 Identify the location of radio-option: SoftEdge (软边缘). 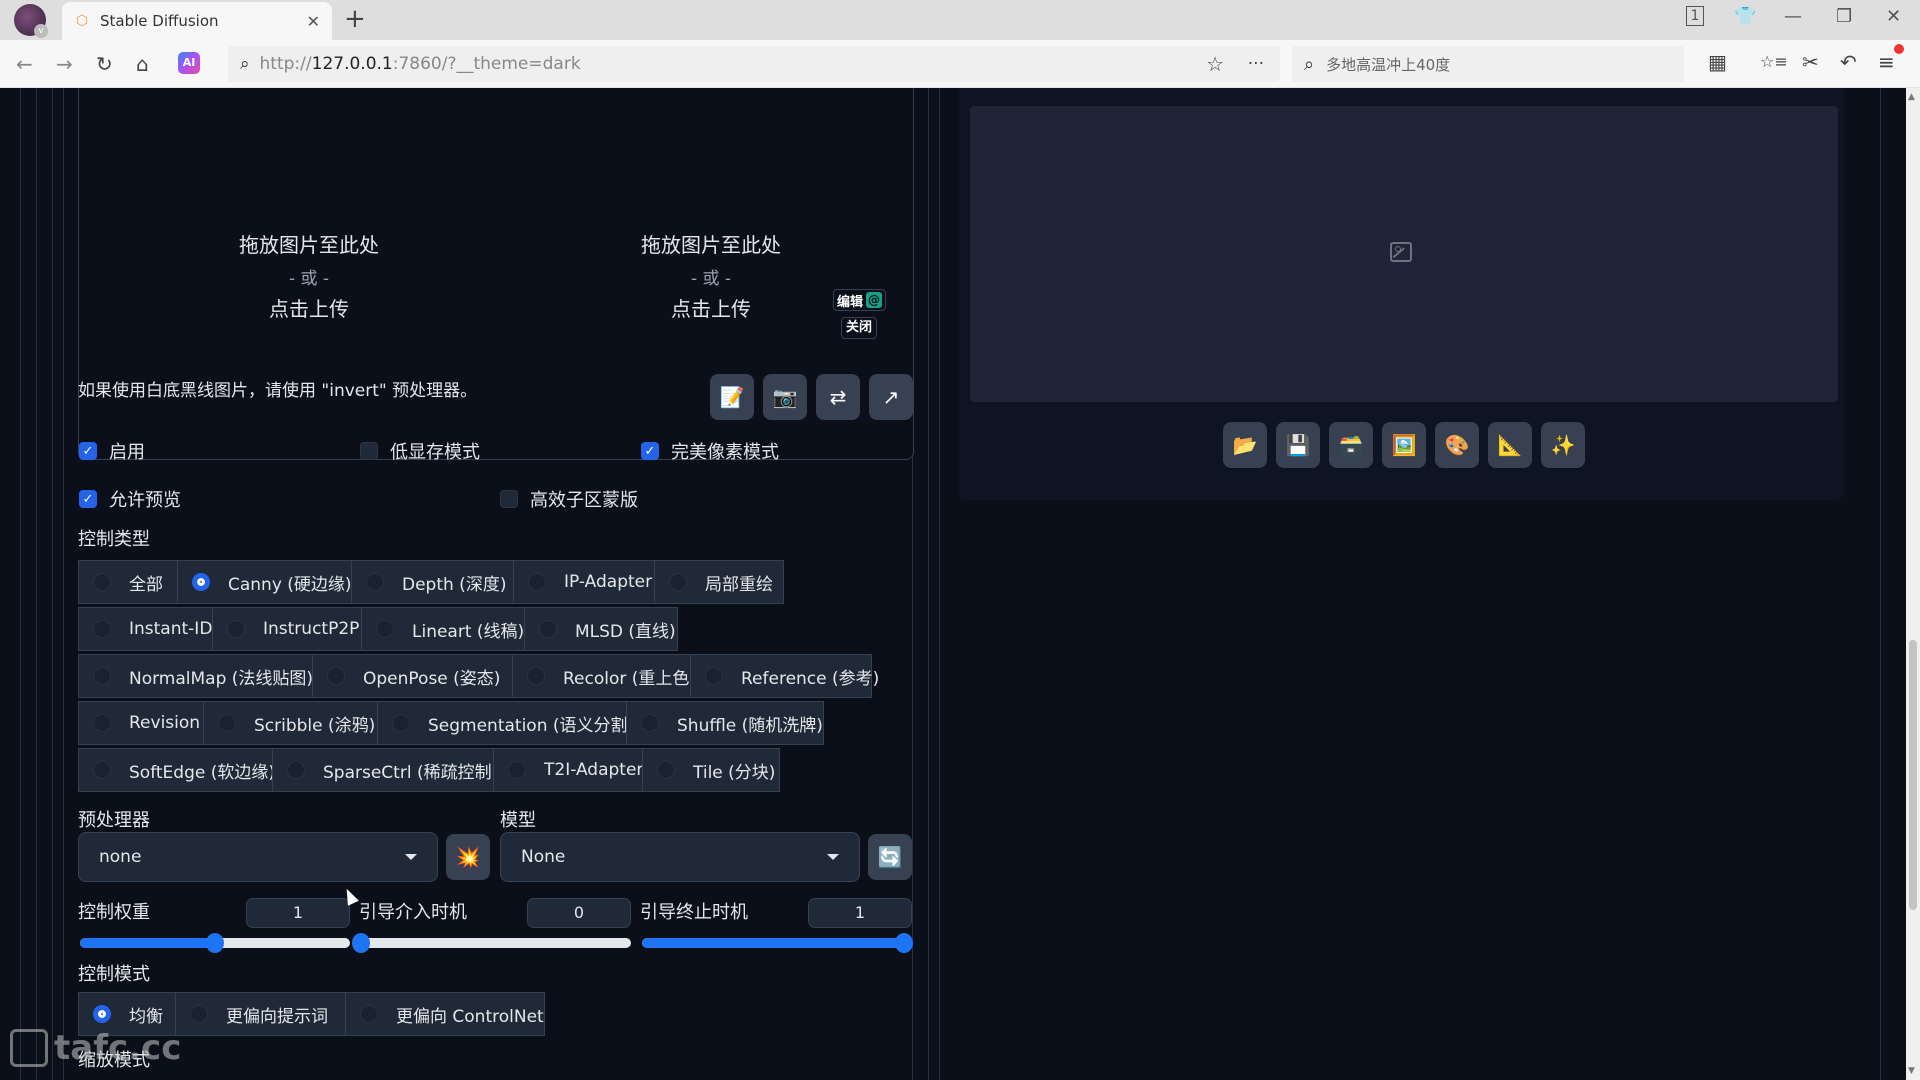
(176, 770).